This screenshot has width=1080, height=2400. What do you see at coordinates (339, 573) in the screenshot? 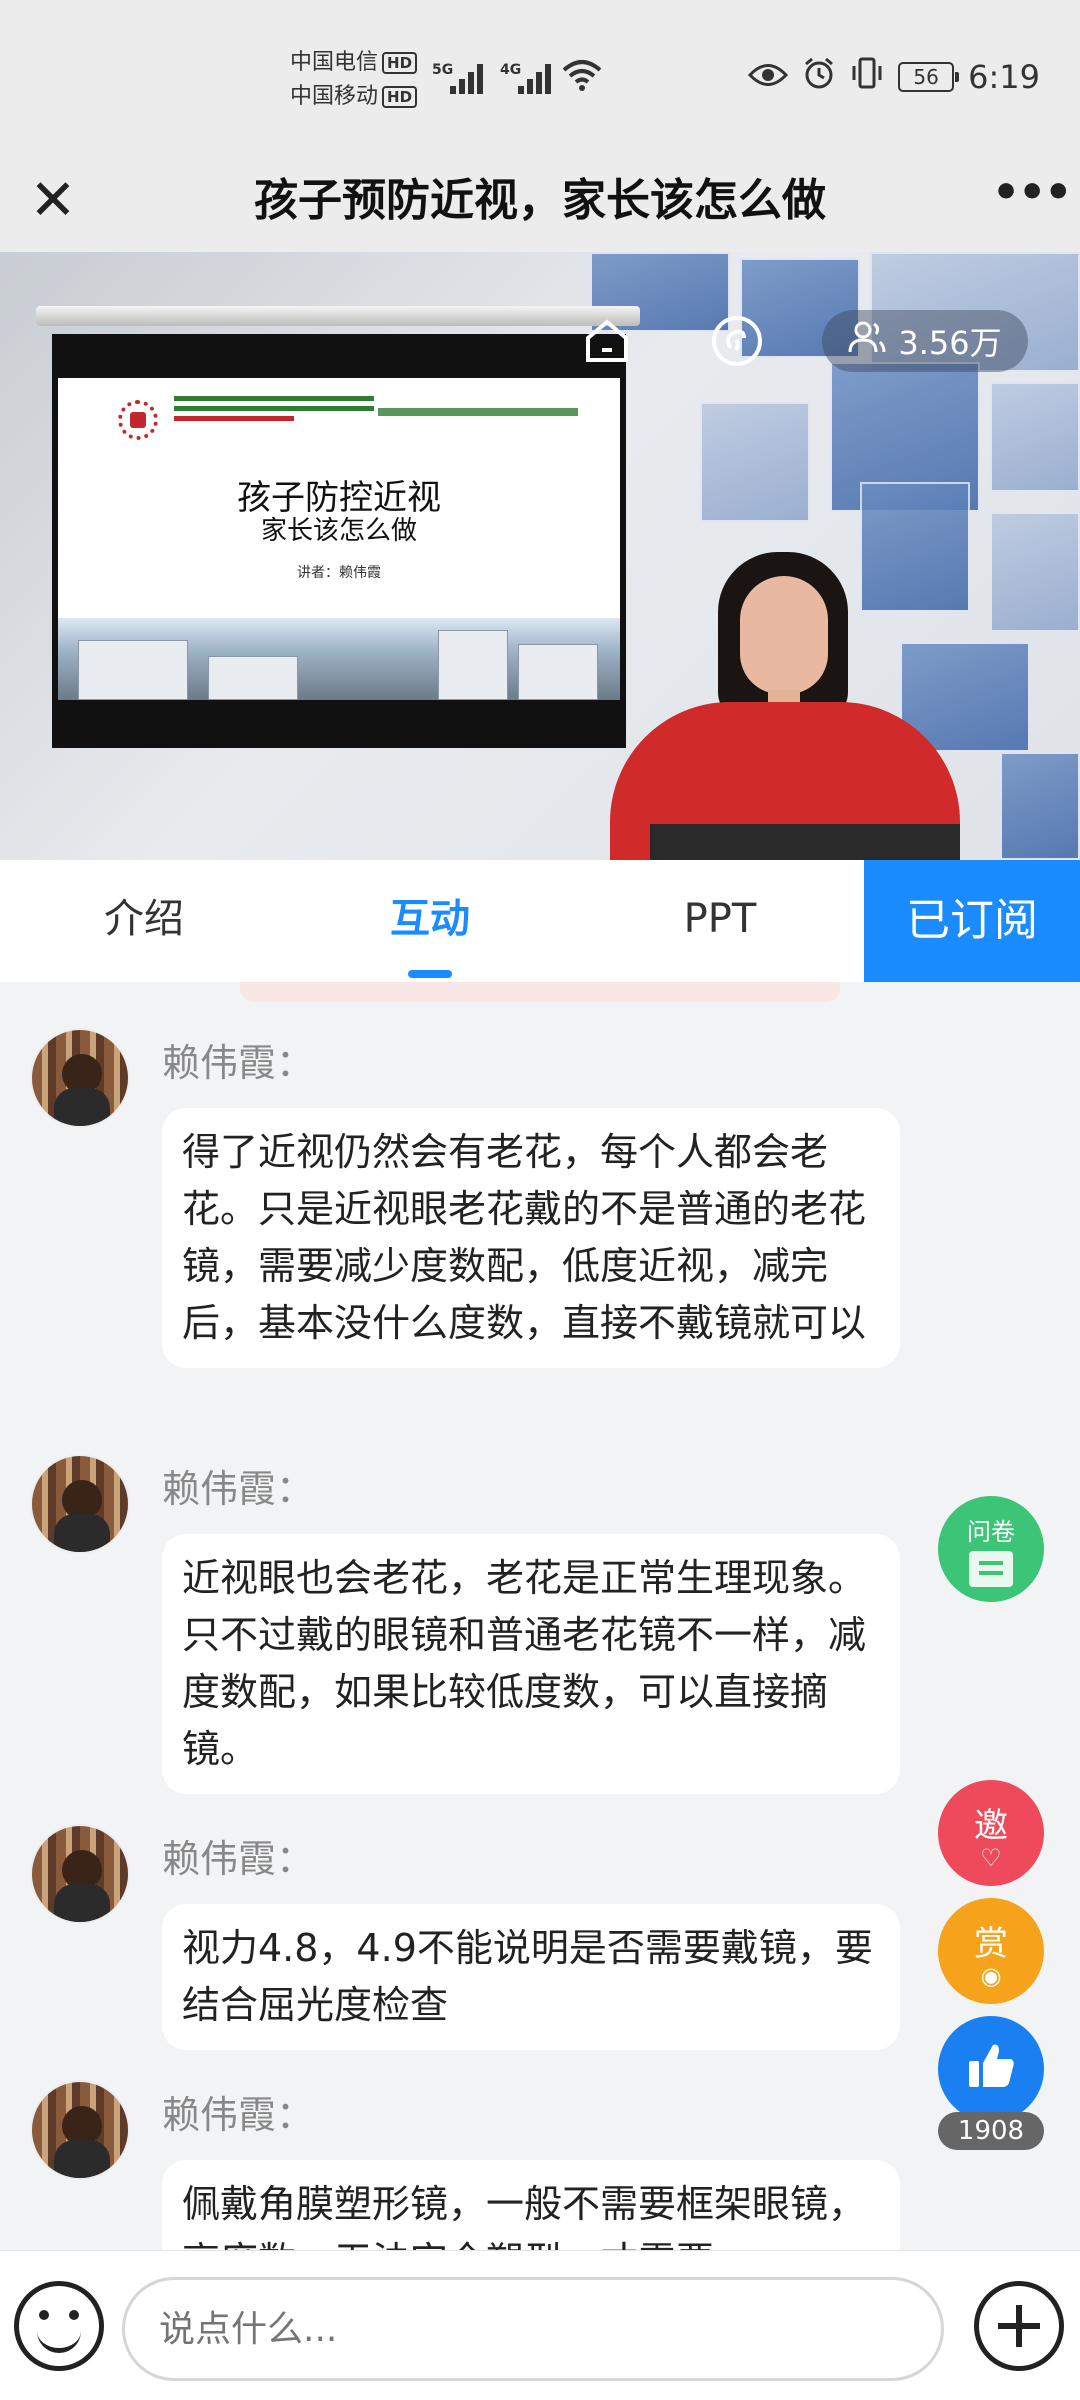
I see `slide-author: 讲者：赖伟霞` at bounding box center [339, 573].